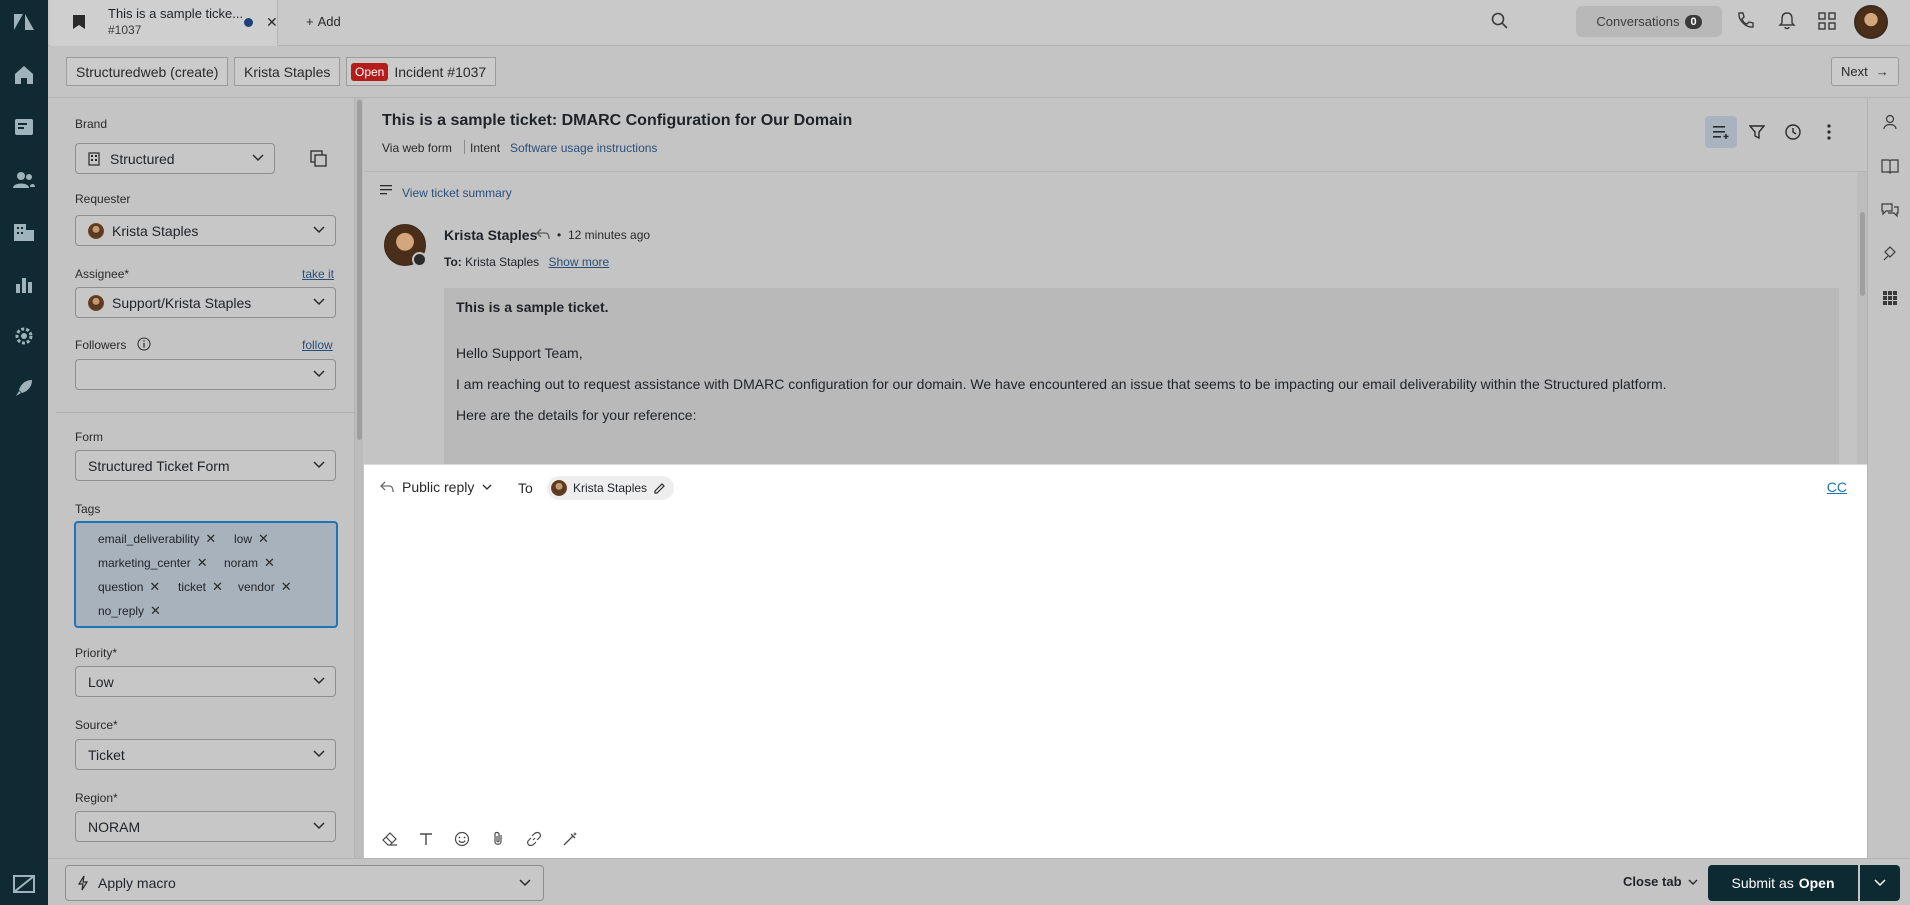 Image resolution: width=1910 pixels, height=905 pixels. What do you see at coordinates (1793, 132) in the screenshot?
I see `history-icon` at bounding box center [1793, 132].